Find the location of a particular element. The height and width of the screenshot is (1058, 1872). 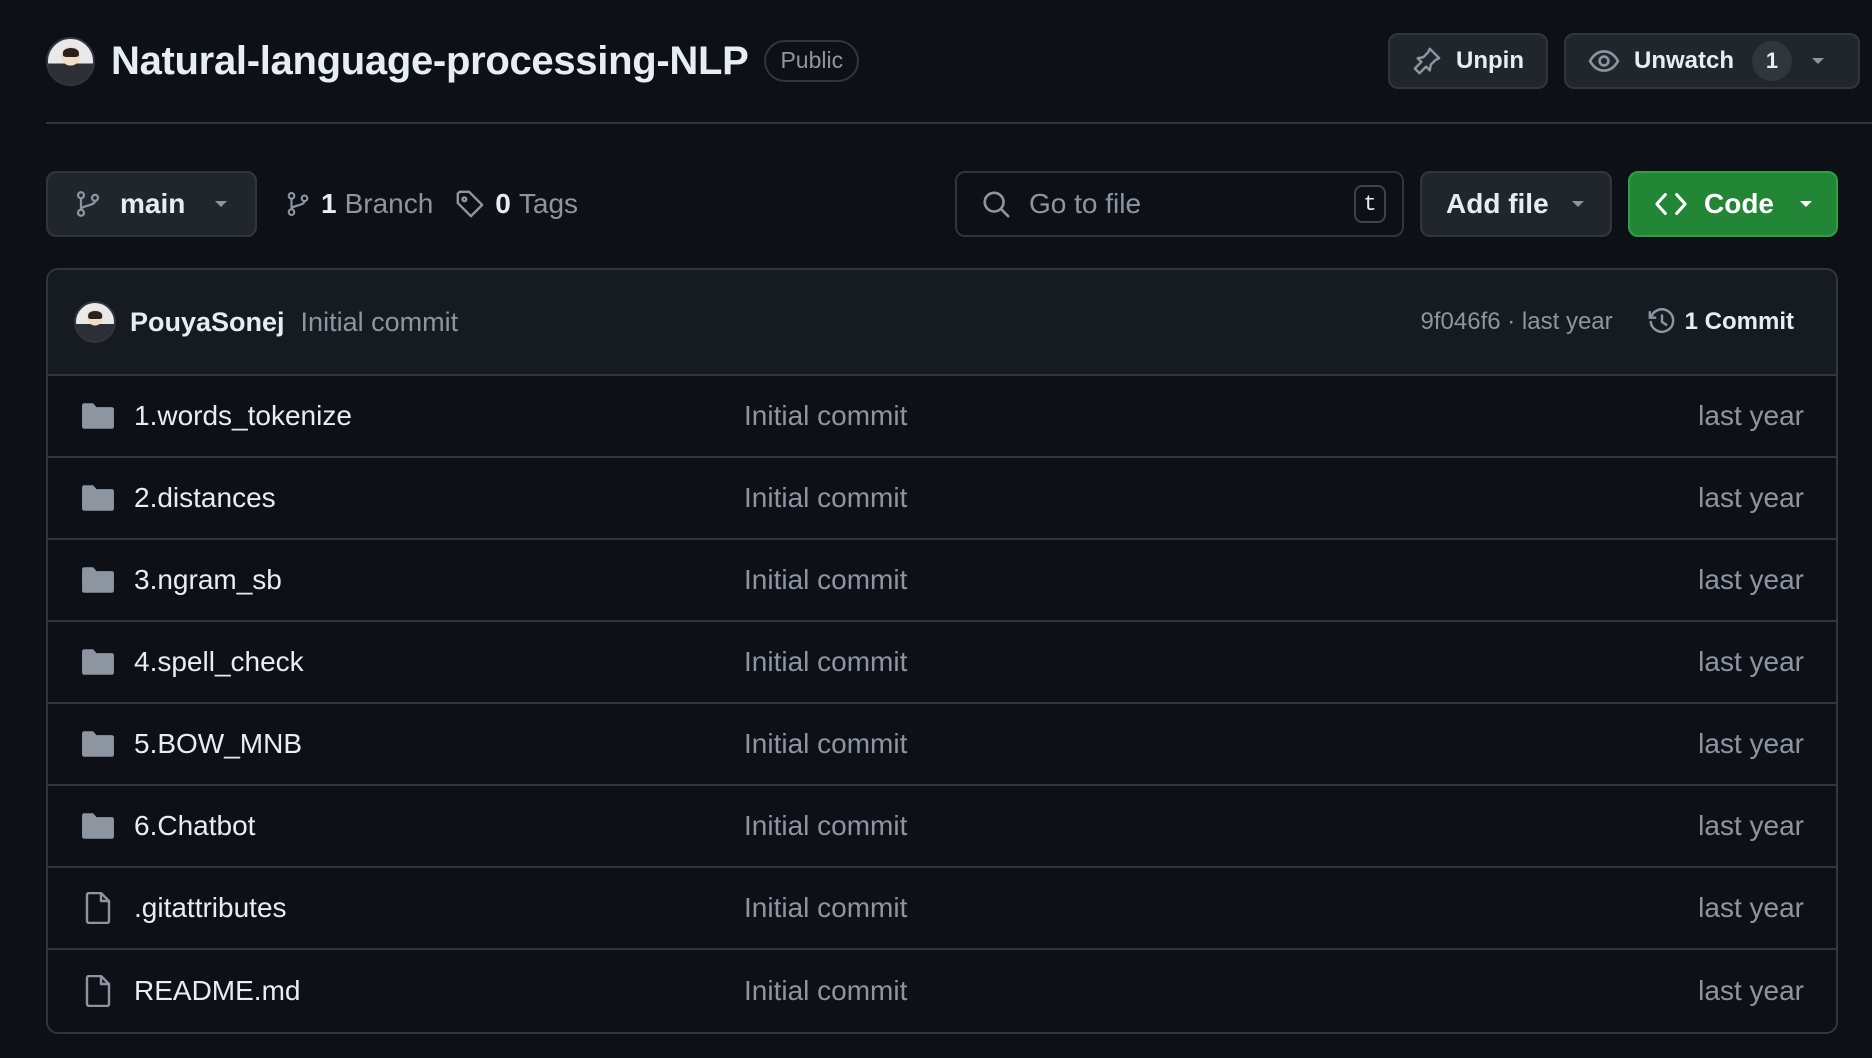

visibility-badge: Public is located at coordinates (812, 61).